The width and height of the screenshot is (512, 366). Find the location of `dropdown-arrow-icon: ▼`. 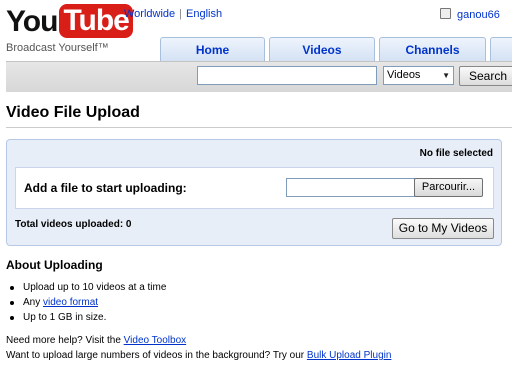

dropdown-arrow-icon: ▼ is located at coordinates (446, 75).